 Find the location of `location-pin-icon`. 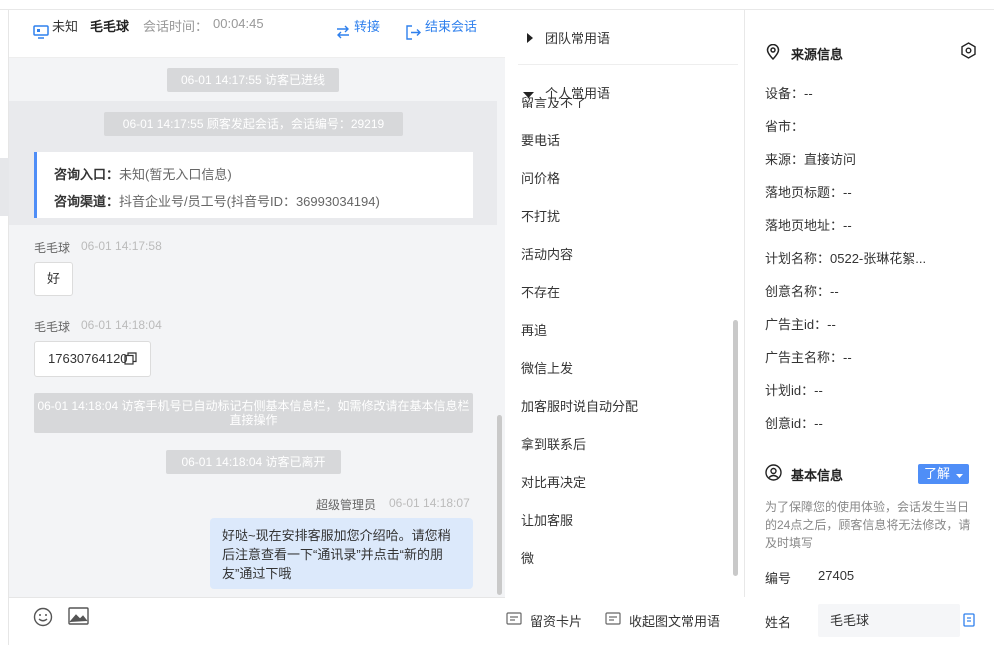

location-pin-icon is located at coordinates (773, 53).